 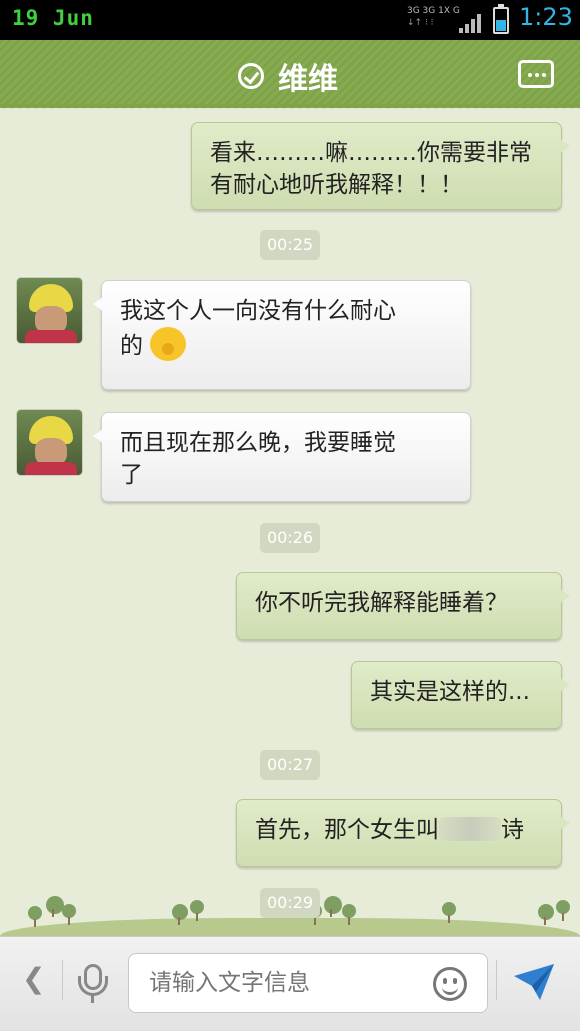 What do you see at coordinates (347, 830) in the screenshot?
I see `message-text: 首先，那个女生叫` at bounding box center [347, 830].